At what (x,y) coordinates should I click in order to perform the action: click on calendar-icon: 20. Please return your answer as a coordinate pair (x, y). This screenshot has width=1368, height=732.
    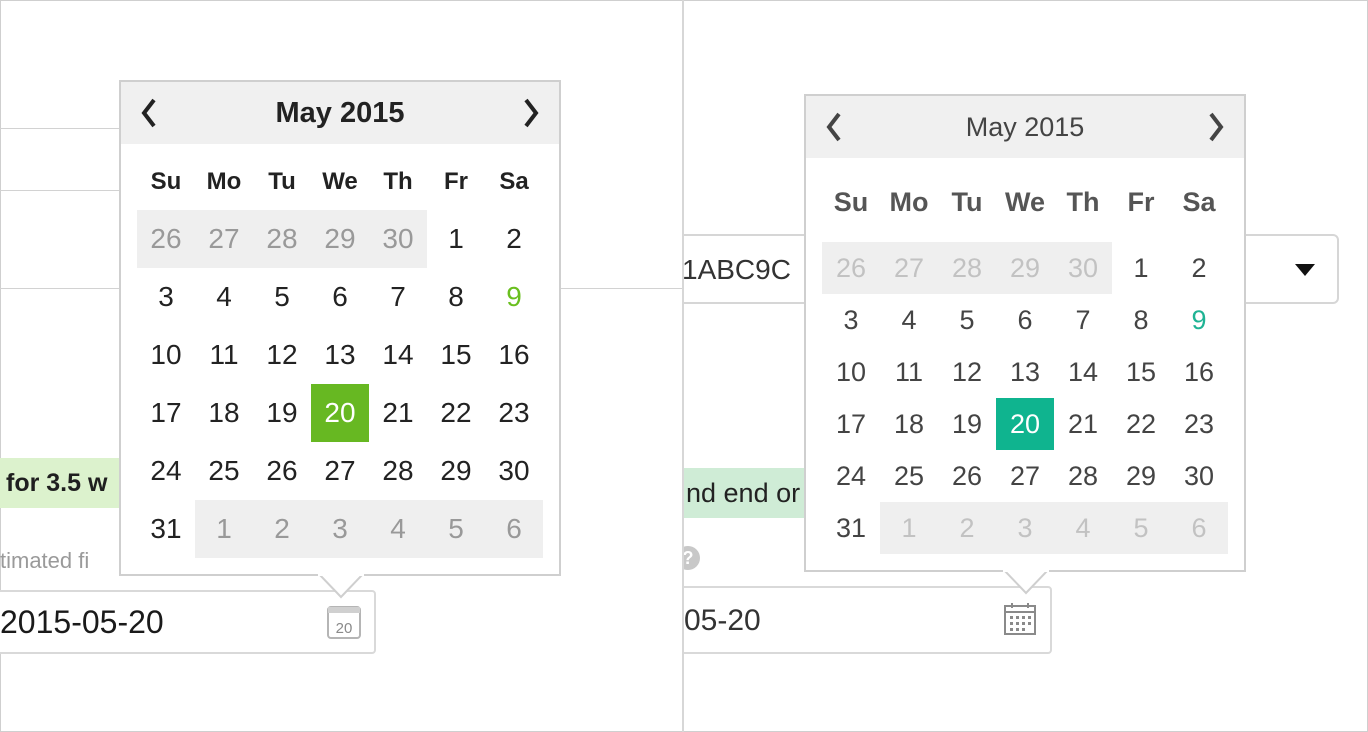
    Looking at the image, I should click on (344, 622).